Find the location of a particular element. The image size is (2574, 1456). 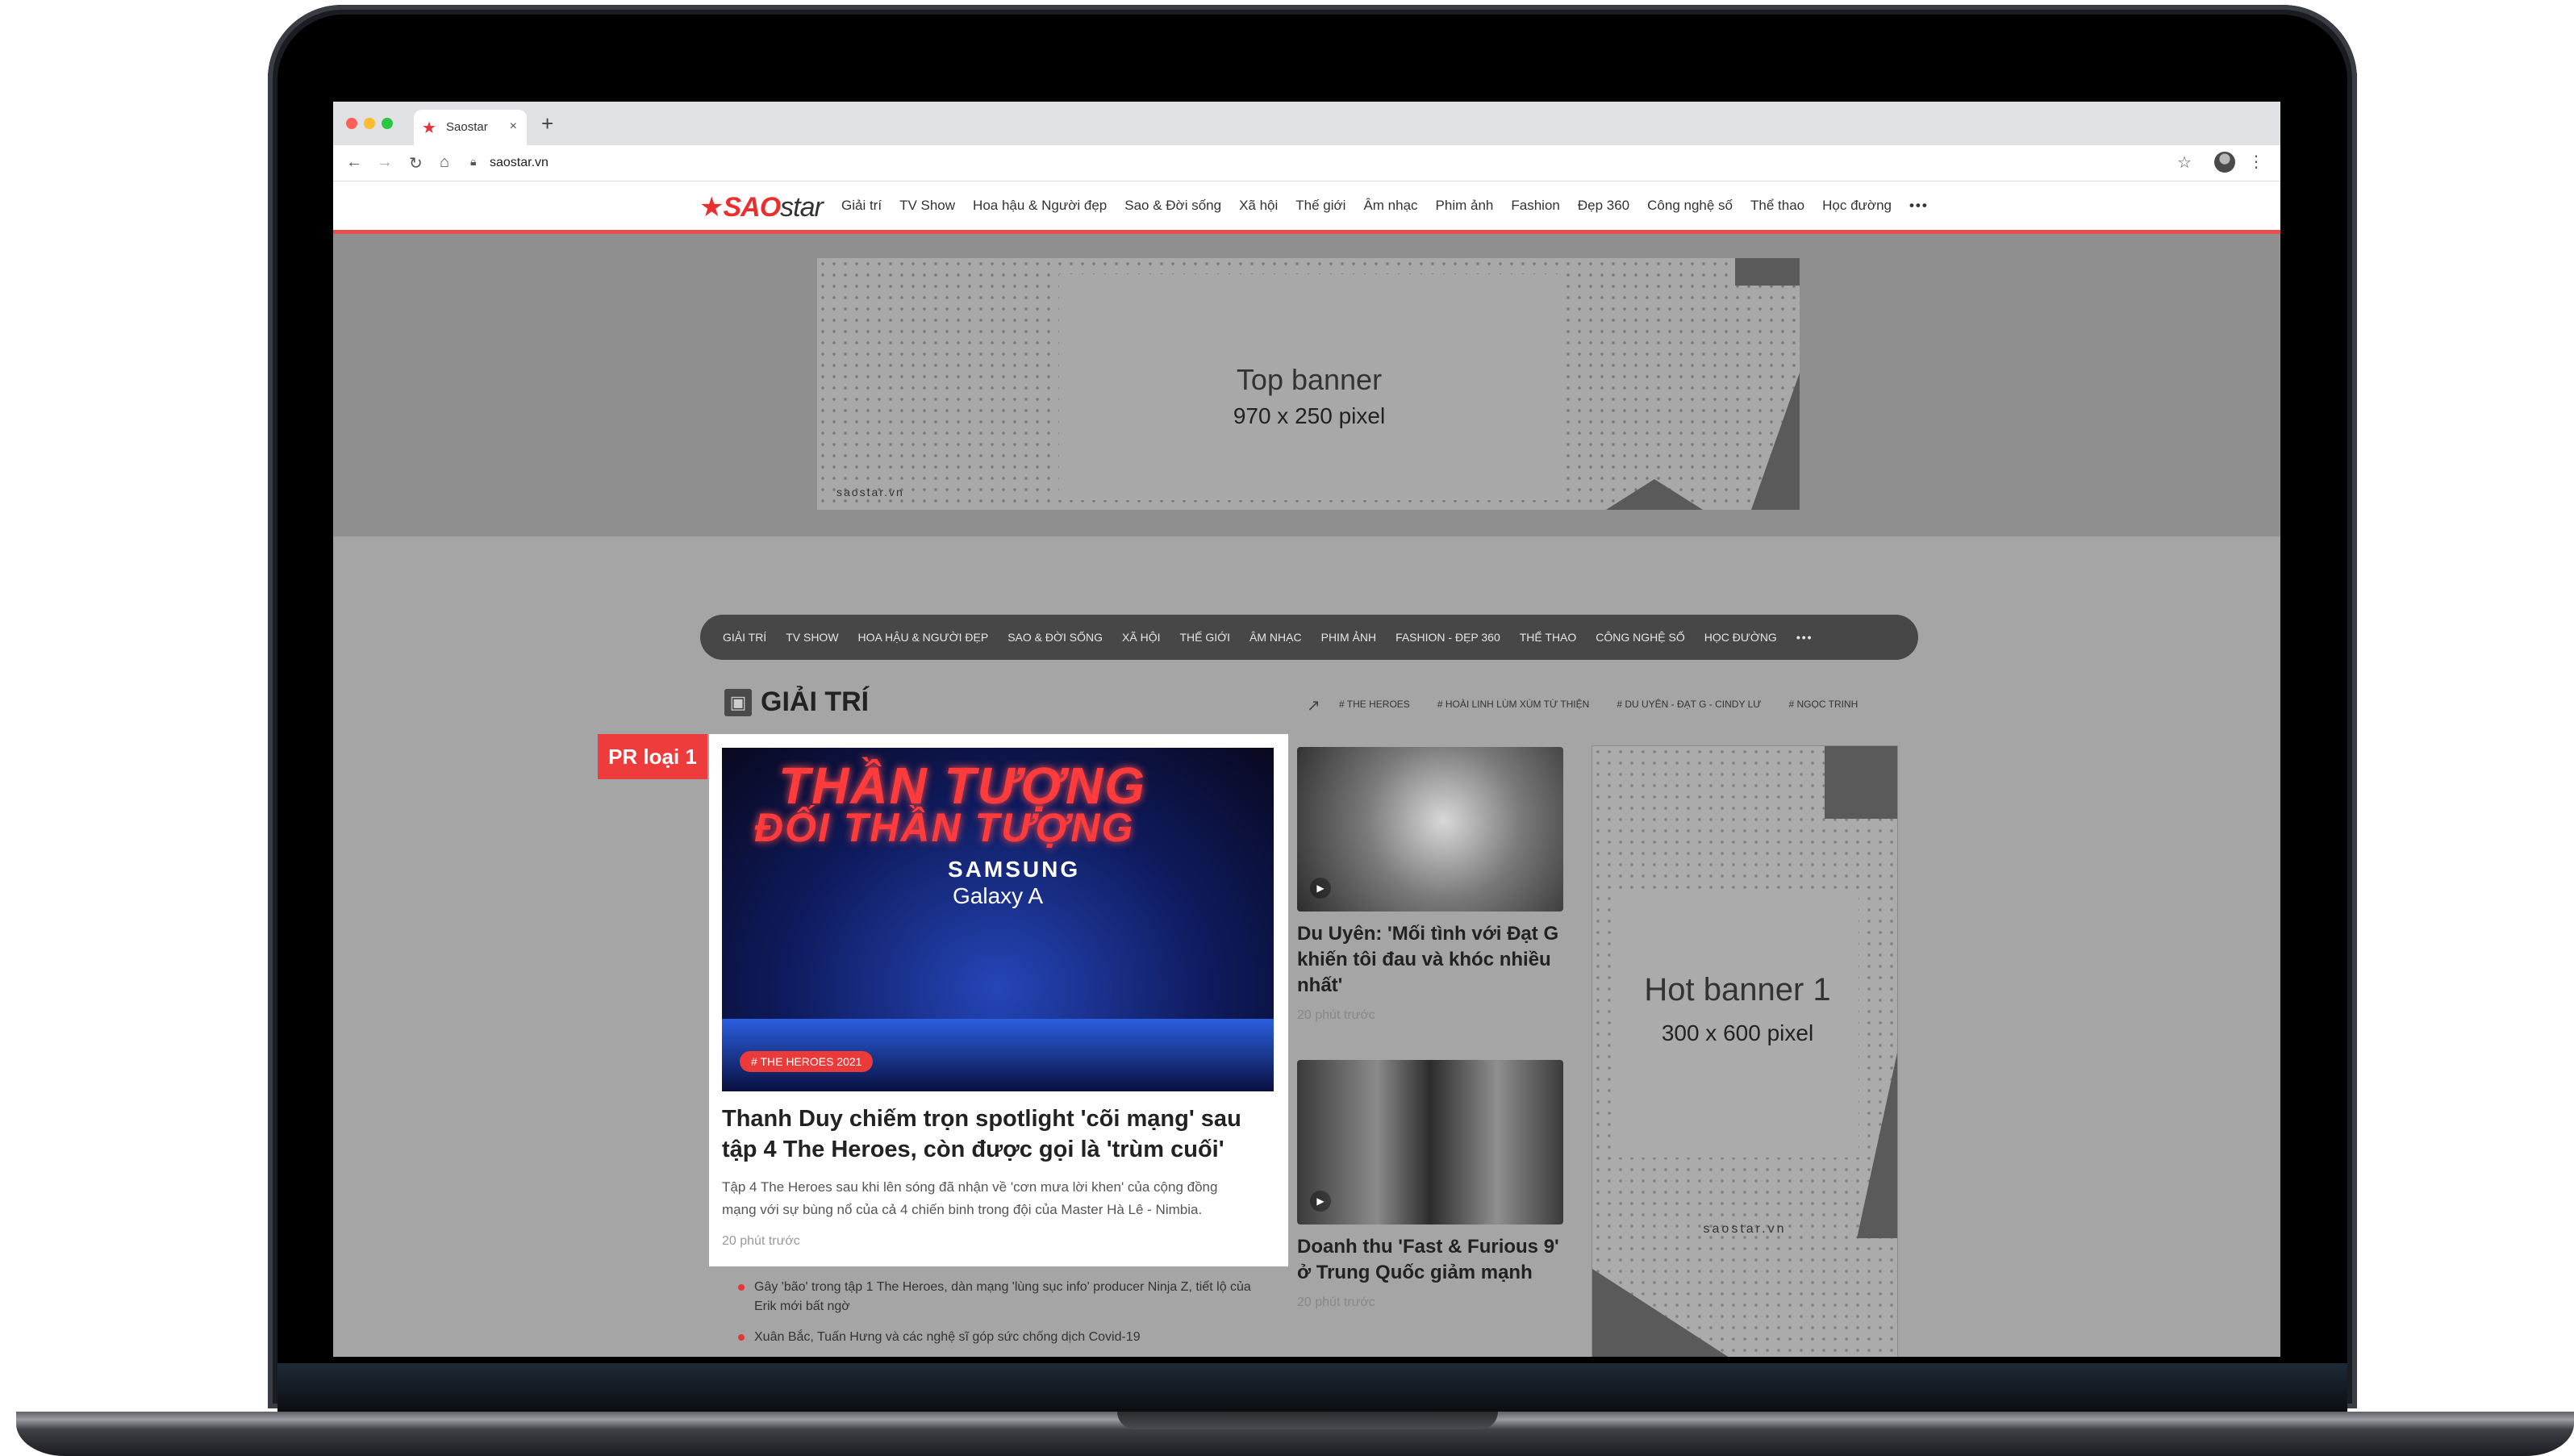

menu-item: Học đường is located at coordinates (1857, 206).